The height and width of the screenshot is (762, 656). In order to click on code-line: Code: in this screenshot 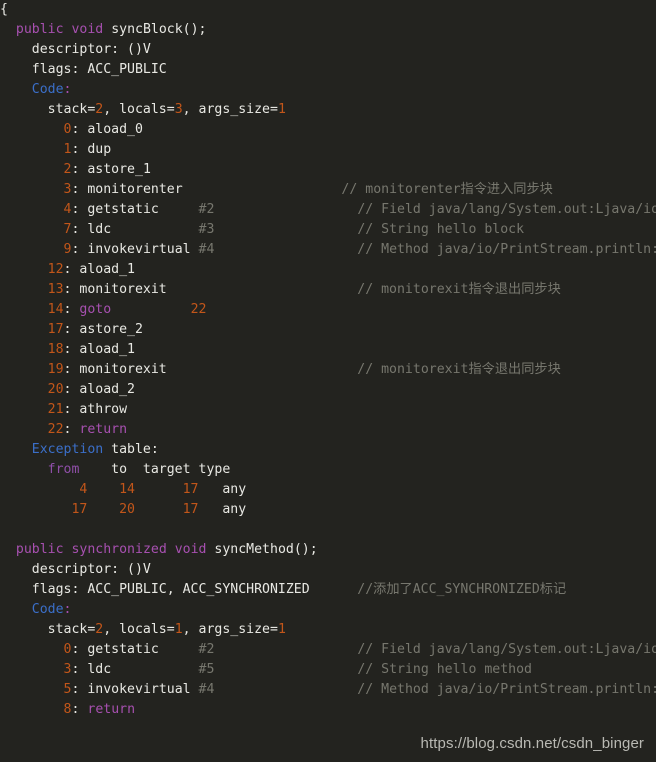, I will do `click(328, 90)`.